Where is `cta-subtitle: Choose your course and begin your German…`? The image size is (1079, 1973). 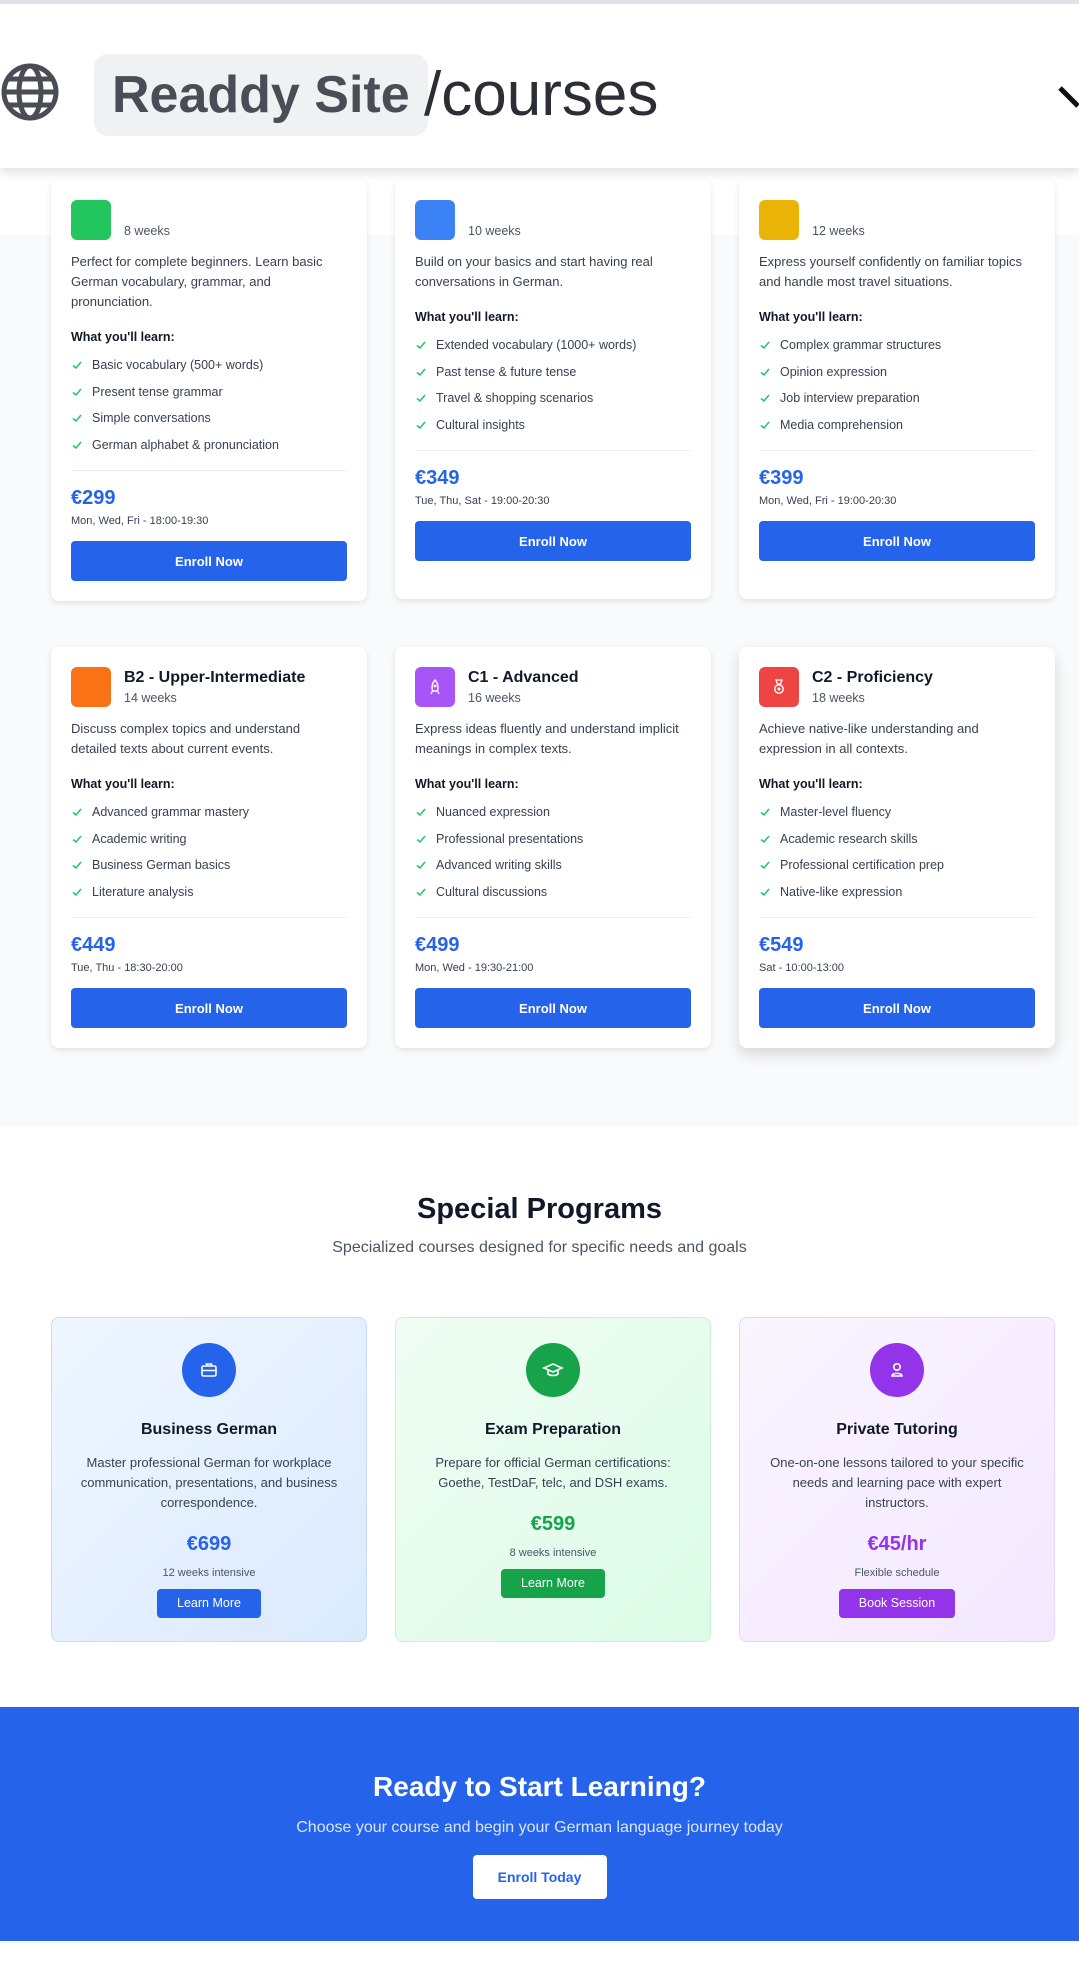
cta-subtitle: Choose your course and begin your German… is located at coordinates (539, 1827).